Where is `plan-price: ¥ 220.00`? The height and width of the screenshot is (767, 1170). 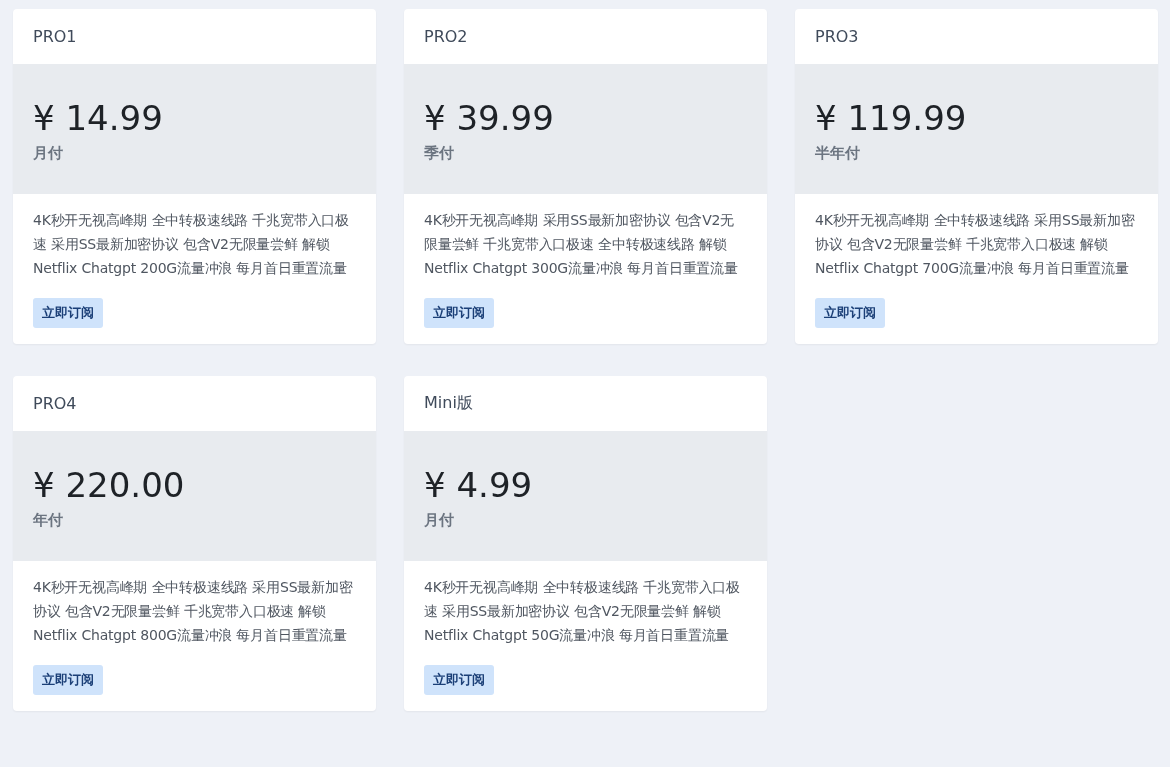 plan-price: ¥ 220.00 is located at coordinates (109, 485).